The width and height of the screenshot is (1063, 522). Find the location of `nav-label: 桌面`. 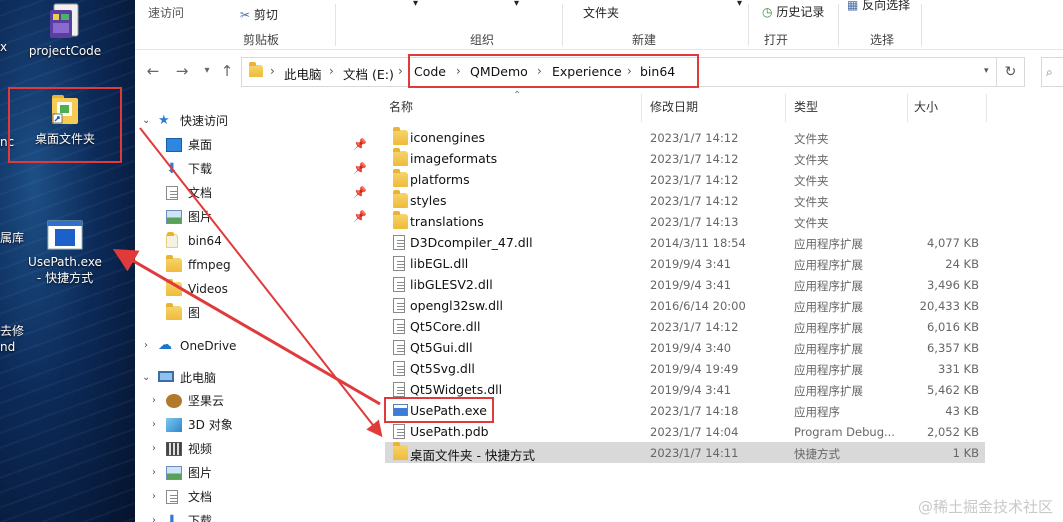

nav-label: 桌面 is located at coordinates (200, 145).